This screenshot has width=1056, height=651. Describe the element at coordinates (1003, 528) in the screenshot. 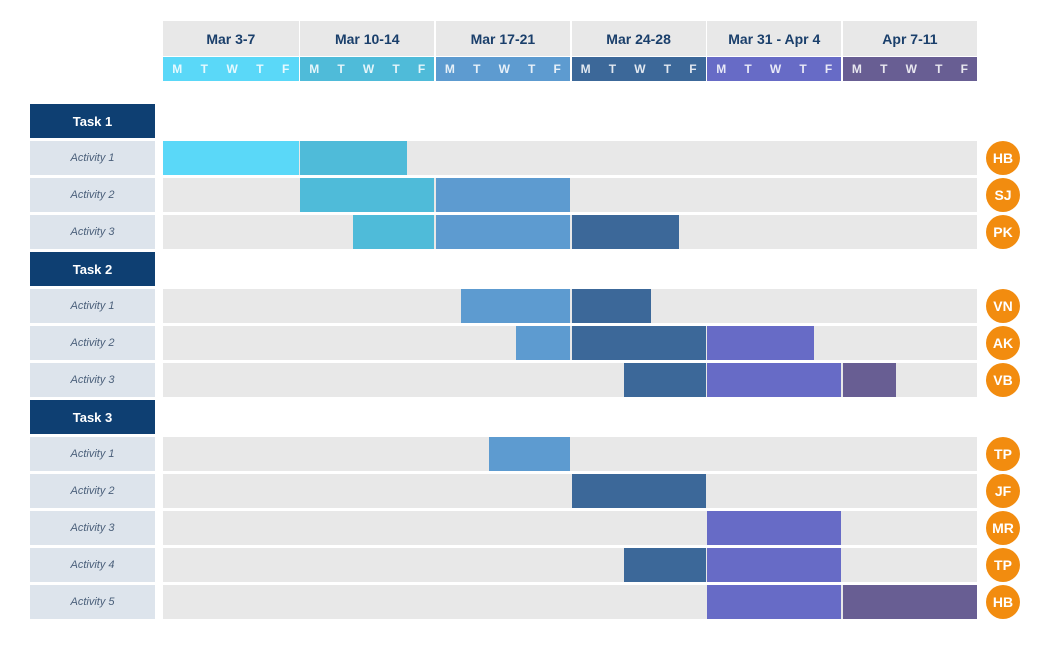

I see `owner-avatar: MR` at that location.